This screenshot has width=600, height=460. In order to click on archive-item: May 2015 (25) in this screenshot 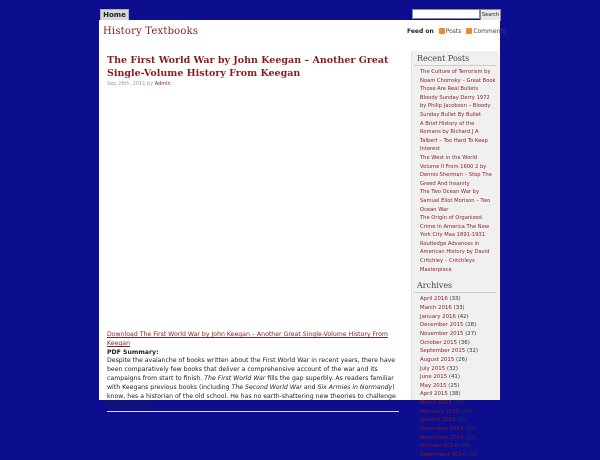, I will do `click(440, 385)`.